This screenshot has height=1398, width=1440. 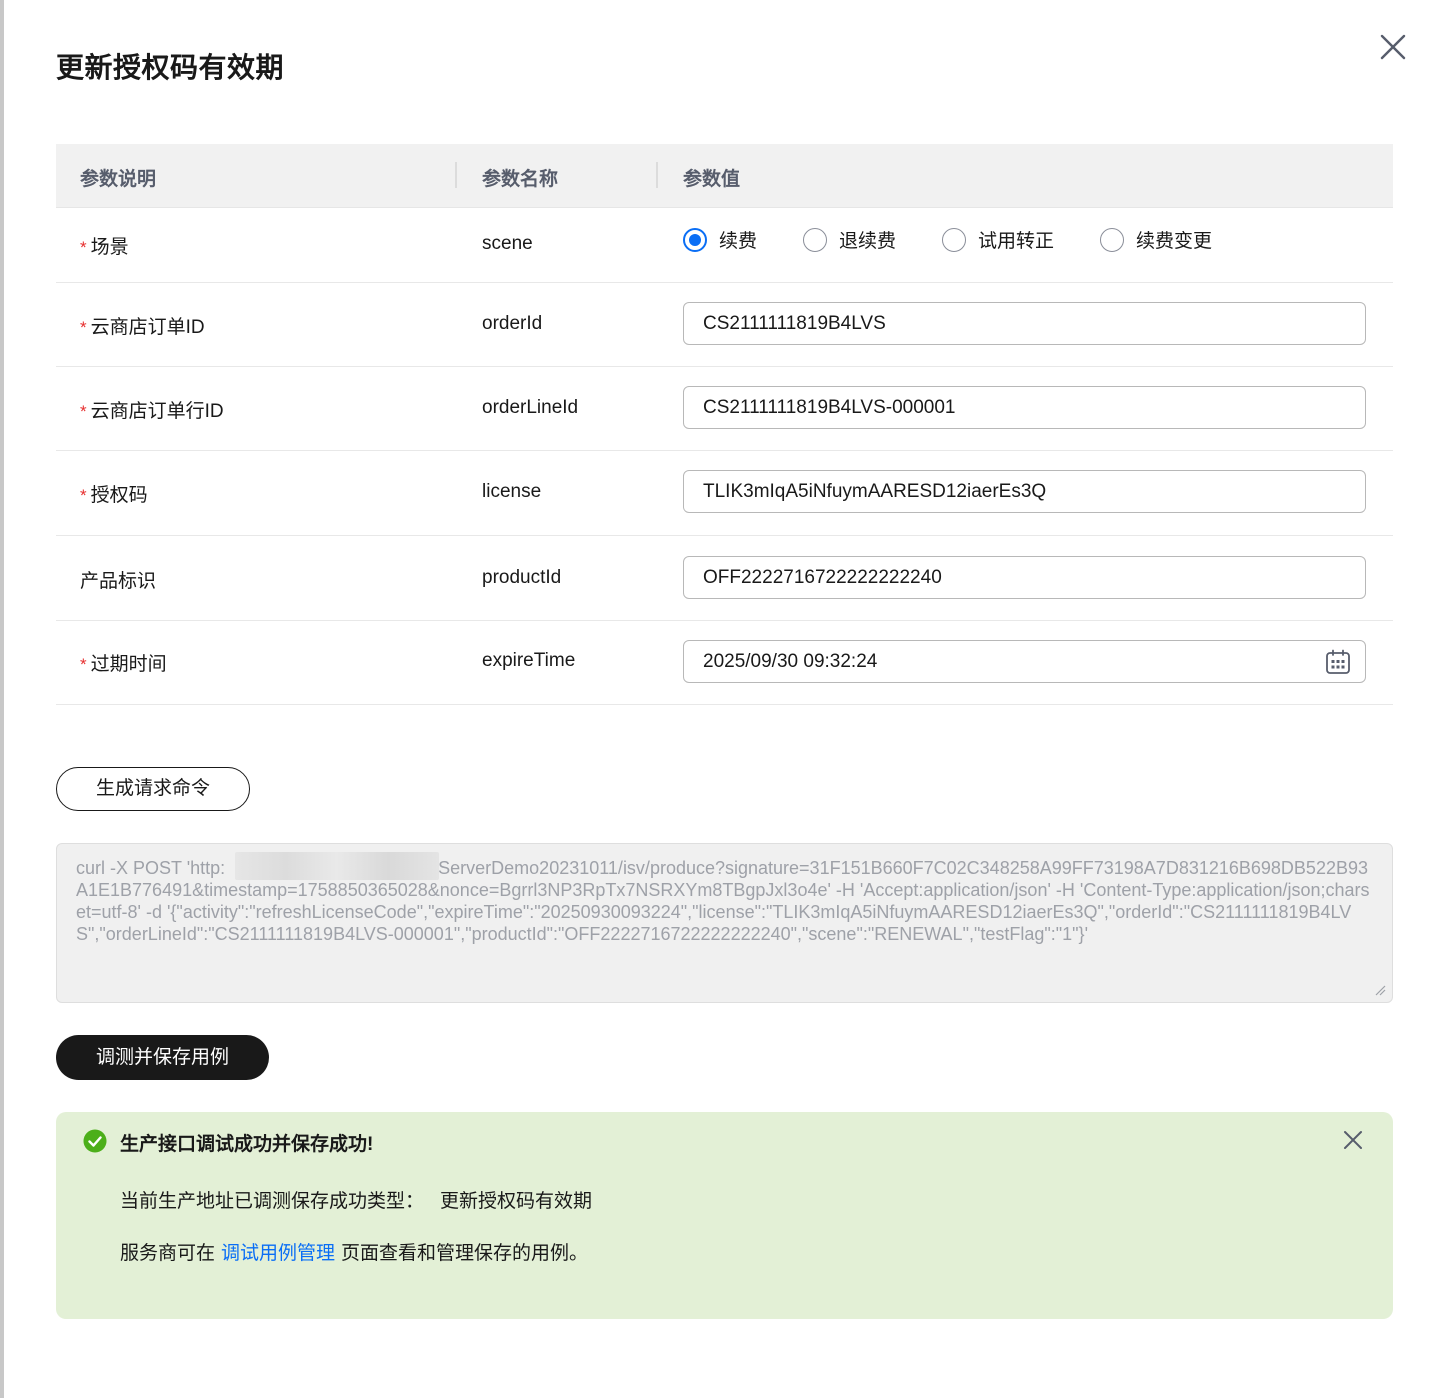 What do you see at coordinates (516, 1201) in the screenshot?
I see `alert-type-value: 更新授权码有效期` at bounding box center [516, 1201].